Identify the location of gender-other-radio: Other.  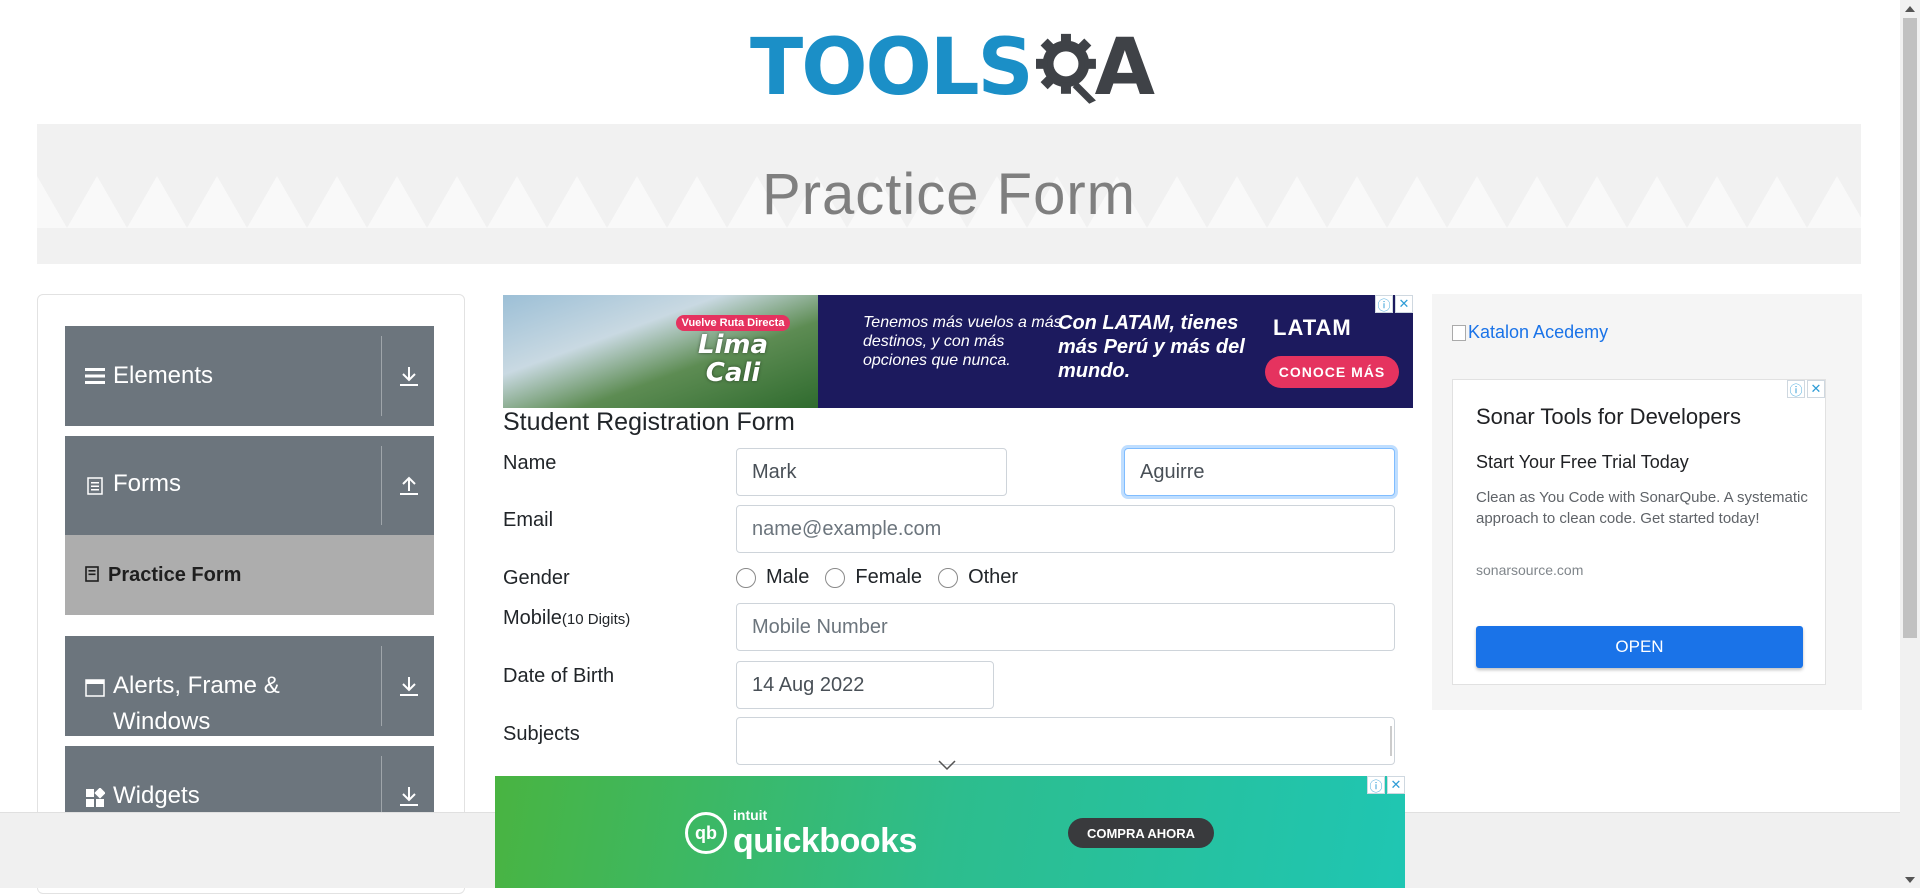
(978, 577).